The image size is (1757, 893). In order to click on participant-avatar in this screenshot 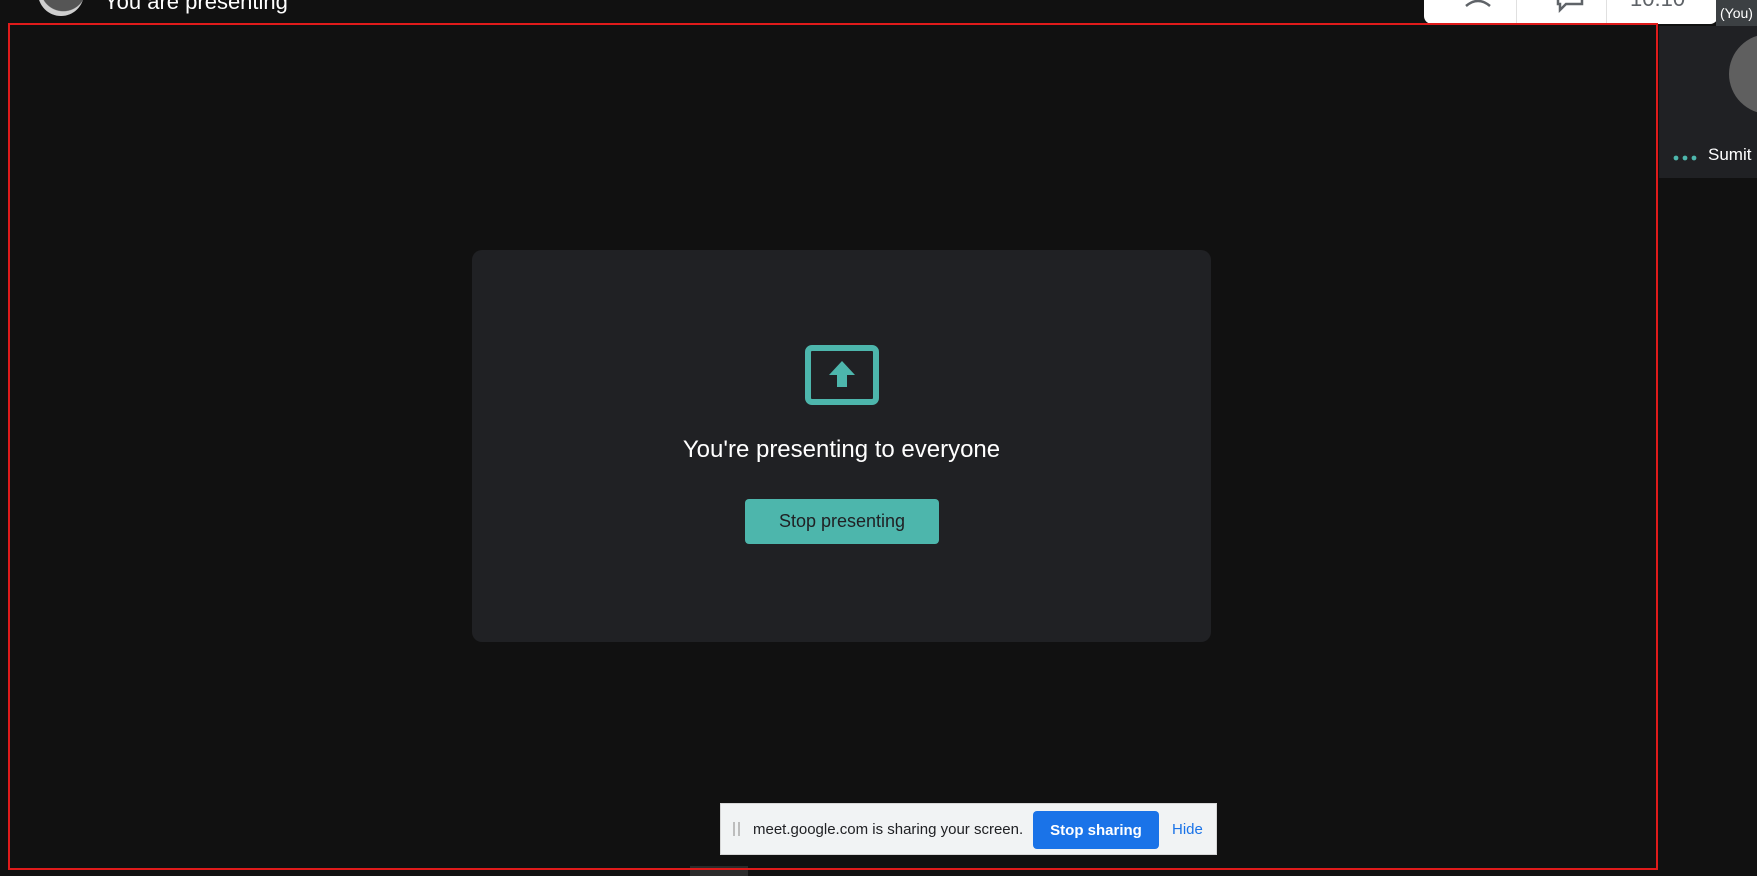, I will do `click(1743, 74)`.